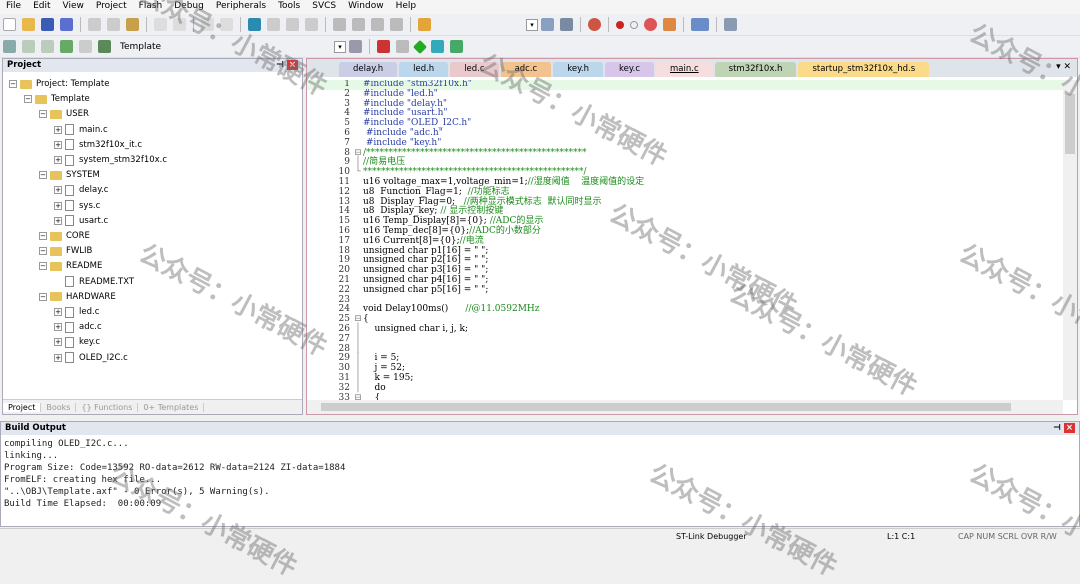 This screenshot has width=1080, height=584. Describe the element at coordinates (77, 297) in the screenshot. I see `tree-item: − HARDWARE` at that location.